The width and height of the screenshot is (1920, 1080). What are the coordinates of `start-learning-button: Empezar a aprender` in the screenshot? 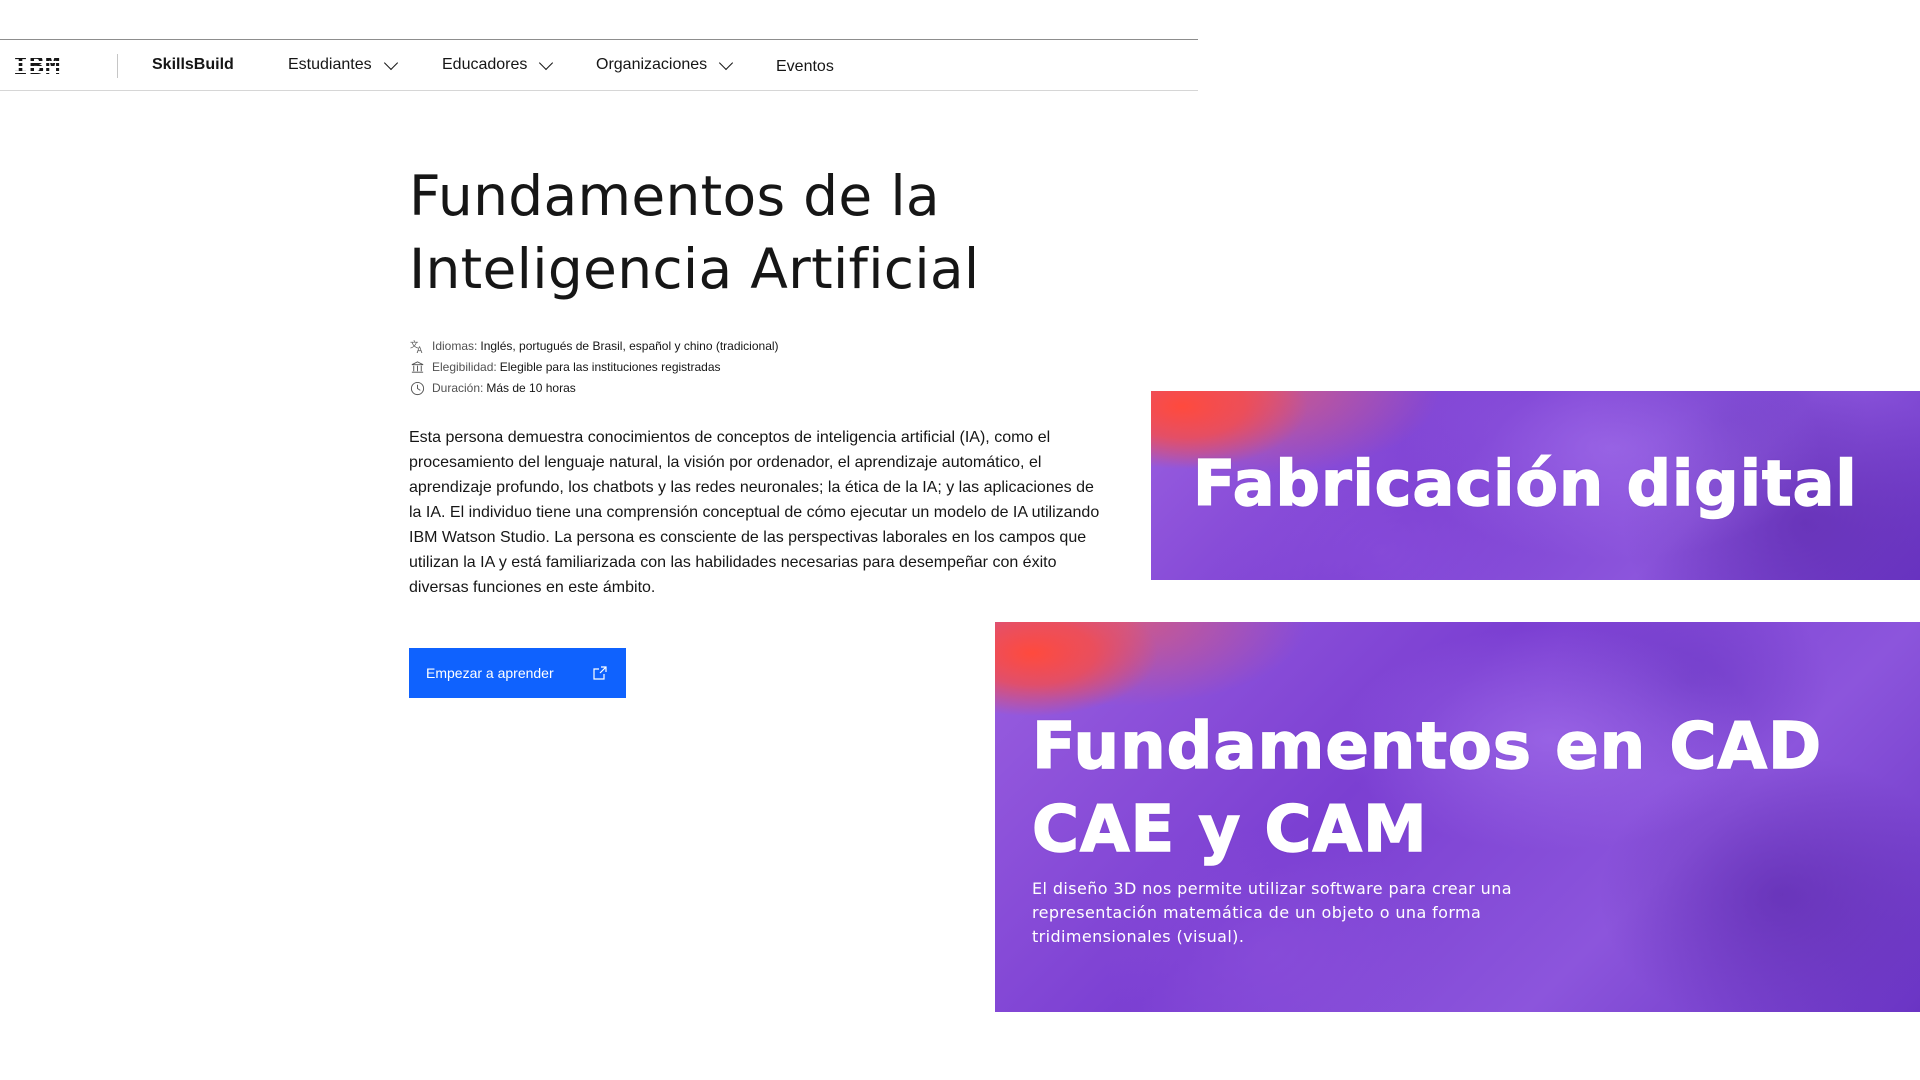 It's located at (517, 673).